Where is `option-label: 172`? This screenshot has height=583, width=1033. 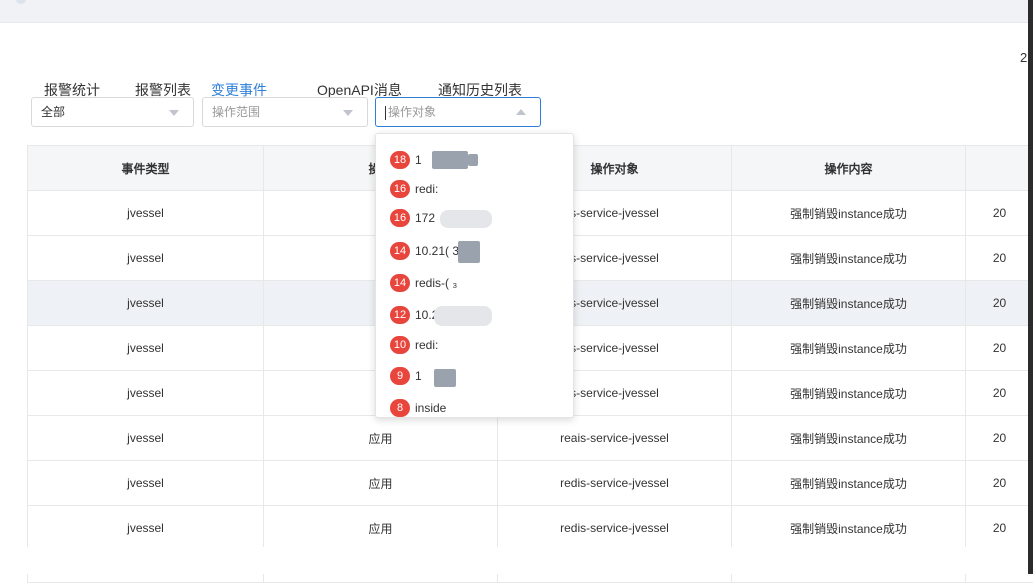
option-label: 172 is located at coordinates (425, 218).